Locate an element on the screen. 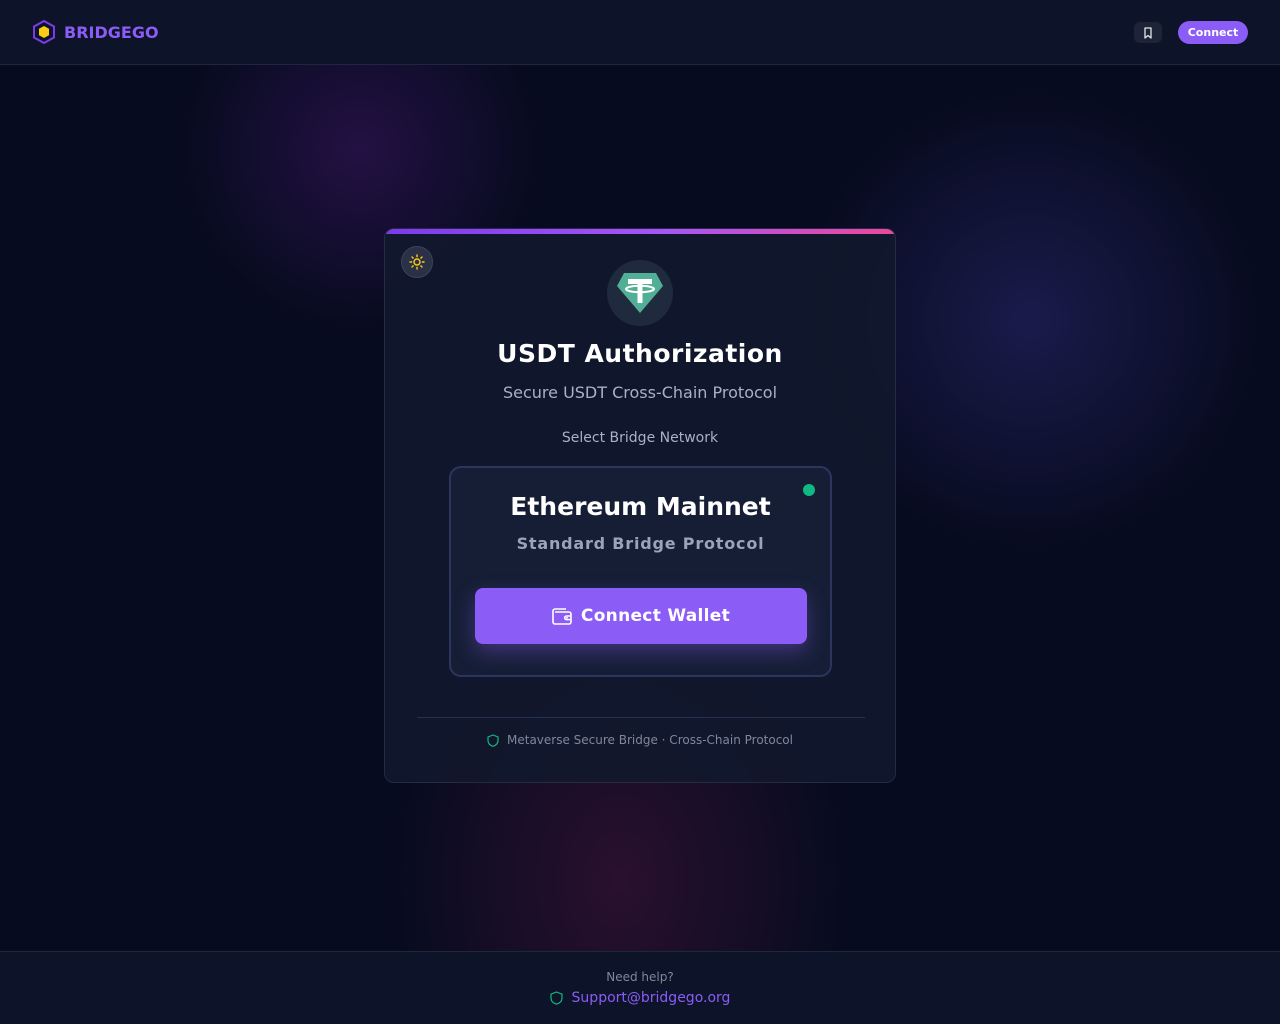 The height and width of the screenshot is (1024, 1280). support-email-link: Support@bridgego.org is located at coordinates (651, 998).